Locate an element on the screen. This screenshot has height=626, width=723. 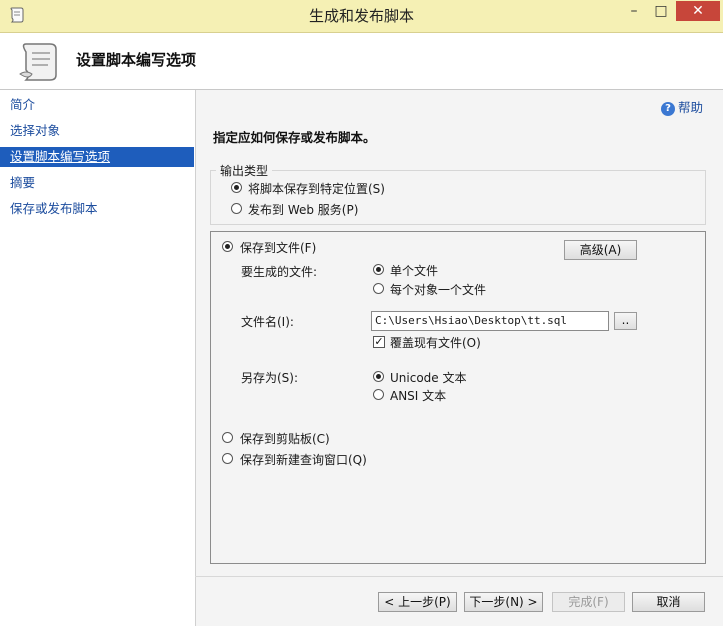
filename-label: 文件名(I): is located at coordinates (267, 322).